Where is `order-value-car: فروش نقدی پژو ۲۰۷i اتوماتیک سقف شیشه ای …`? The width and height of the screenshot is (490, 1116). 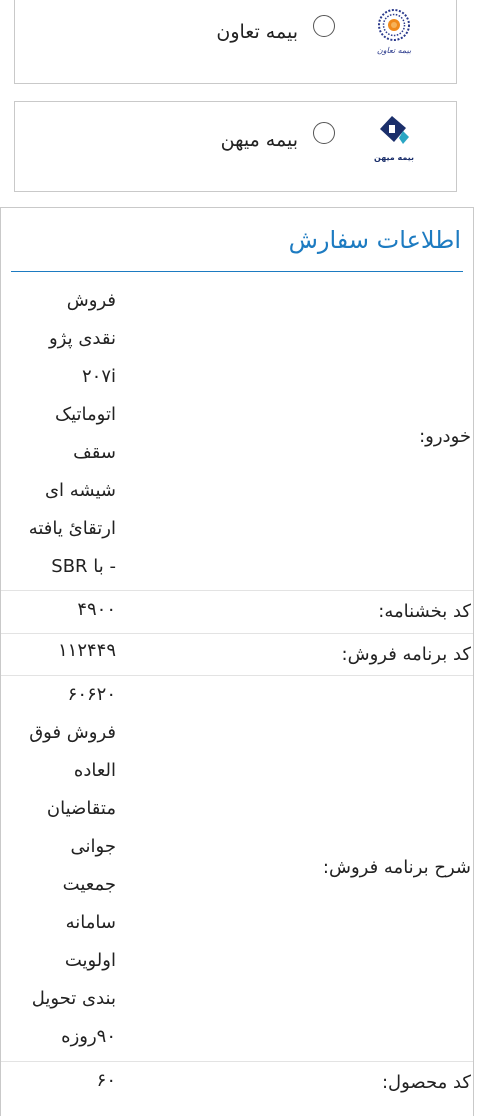
order-value-car: فروش نقدی پژو ۲۰۷i اتوماتیک سقف شیشه ای … is located at coordinates (63, 434).